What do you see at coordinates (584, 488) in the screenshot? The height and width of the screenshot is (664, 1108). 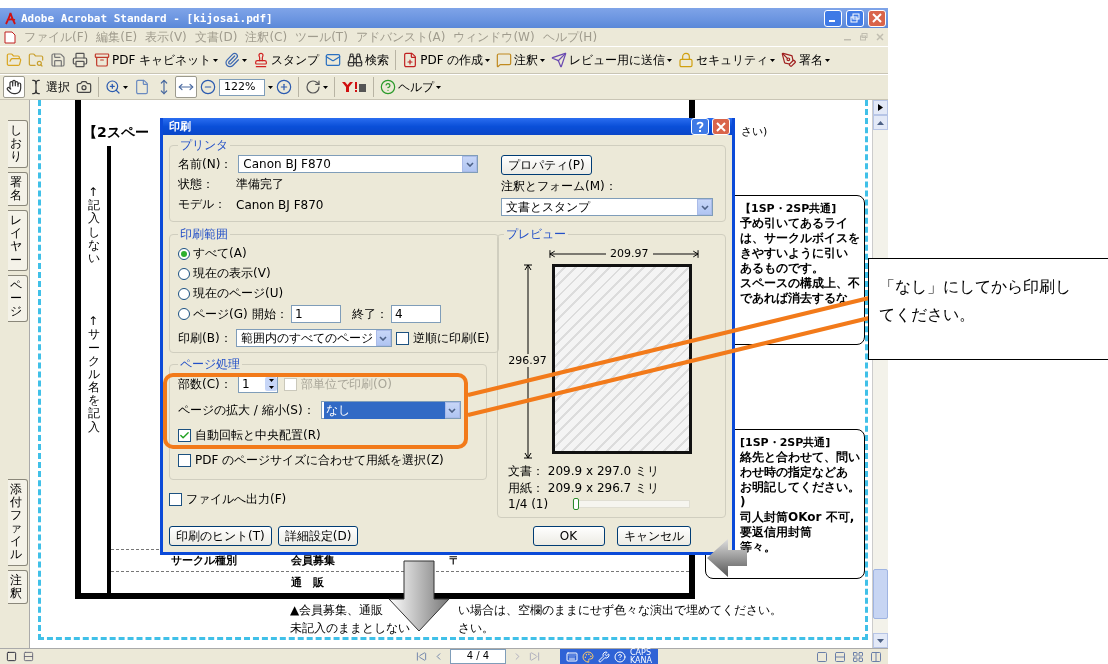 I see `paper-size: 用紙： 209.9 x 296.7 ミリ` at bounding box center [584, 488].